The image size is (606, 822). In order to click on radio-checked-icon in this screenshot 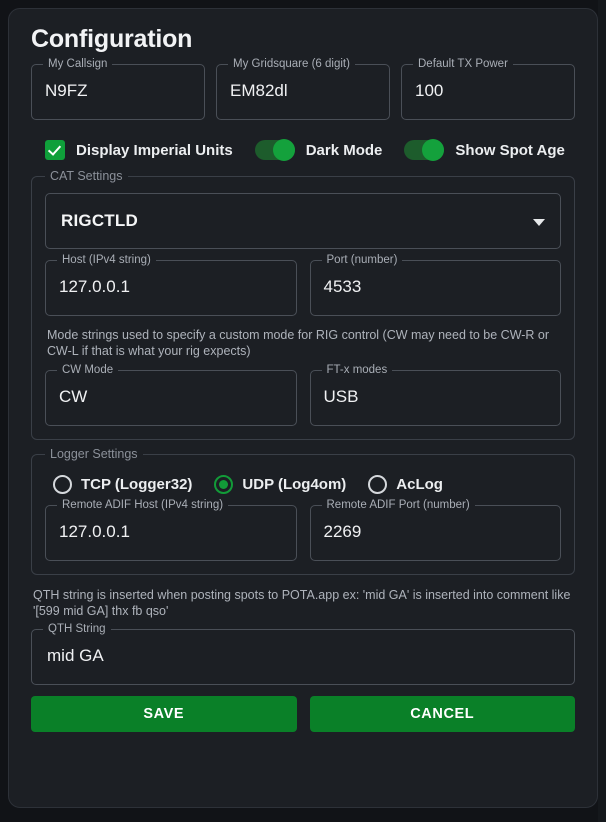, I will do `click(224, 484)`.